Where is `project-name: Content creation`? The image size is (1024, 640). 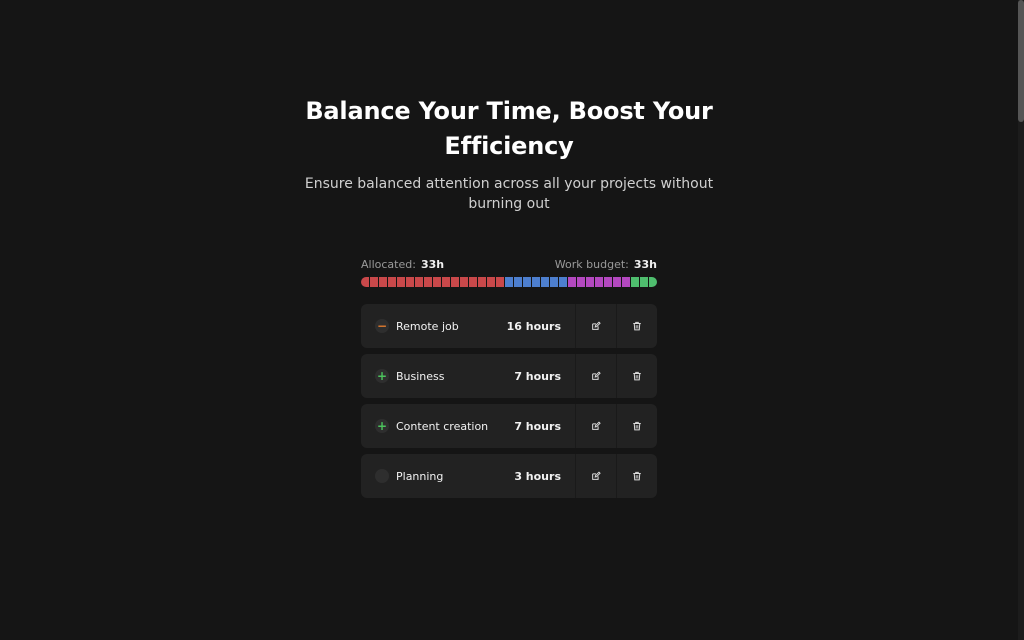
project-name: Content creation is located at coordinates (442, 426).